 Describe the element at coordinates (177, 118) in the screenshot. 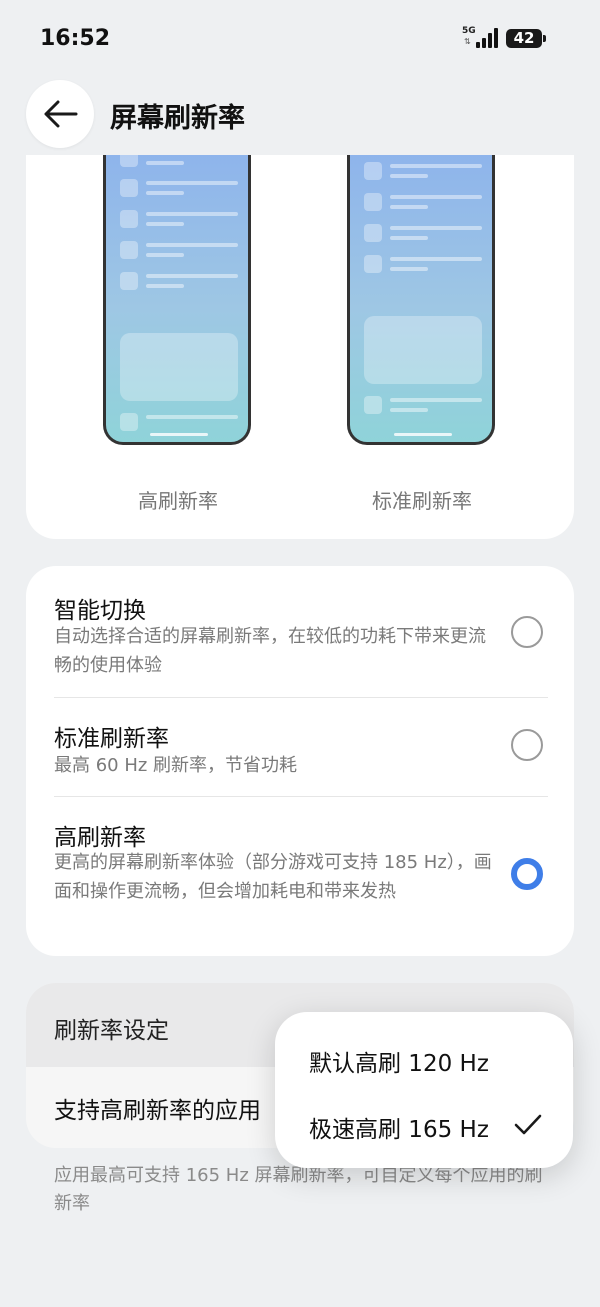

I see `page-title: 屏幕刷新率` at that location.